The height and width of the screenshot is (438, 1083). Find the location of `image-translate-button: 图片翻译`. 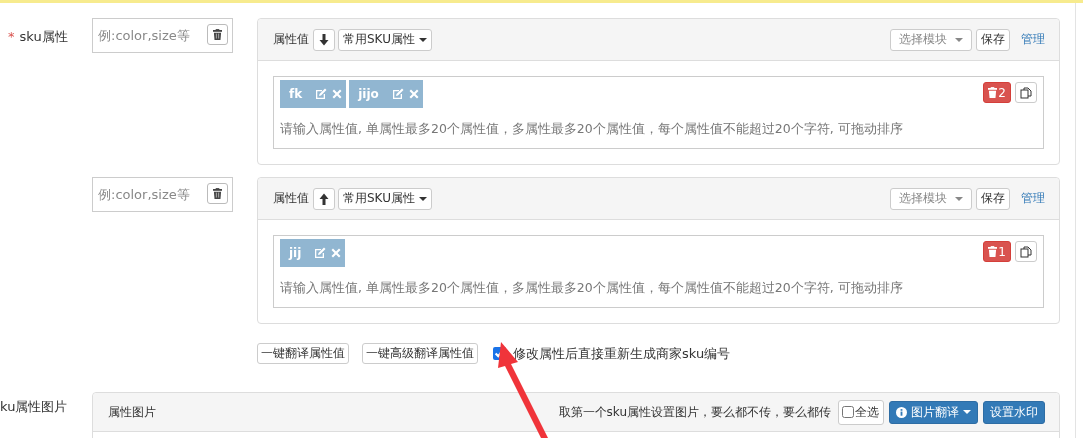

image-translate-button: 图片翻译 is located at coordinates (933, 412).